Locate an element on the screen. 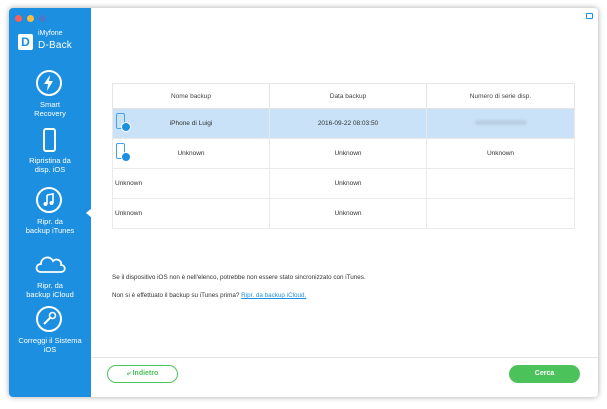  minimize-window-button is located at coordinates (30, 18).